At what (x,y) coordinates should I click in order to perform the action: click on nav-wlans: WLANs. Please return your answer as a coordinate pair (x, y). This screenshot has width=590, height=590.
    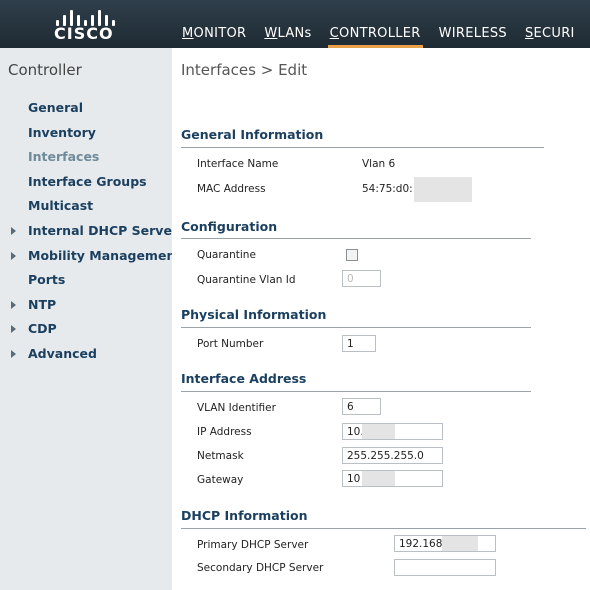
    Looking at the image, I should click on (287, 24).